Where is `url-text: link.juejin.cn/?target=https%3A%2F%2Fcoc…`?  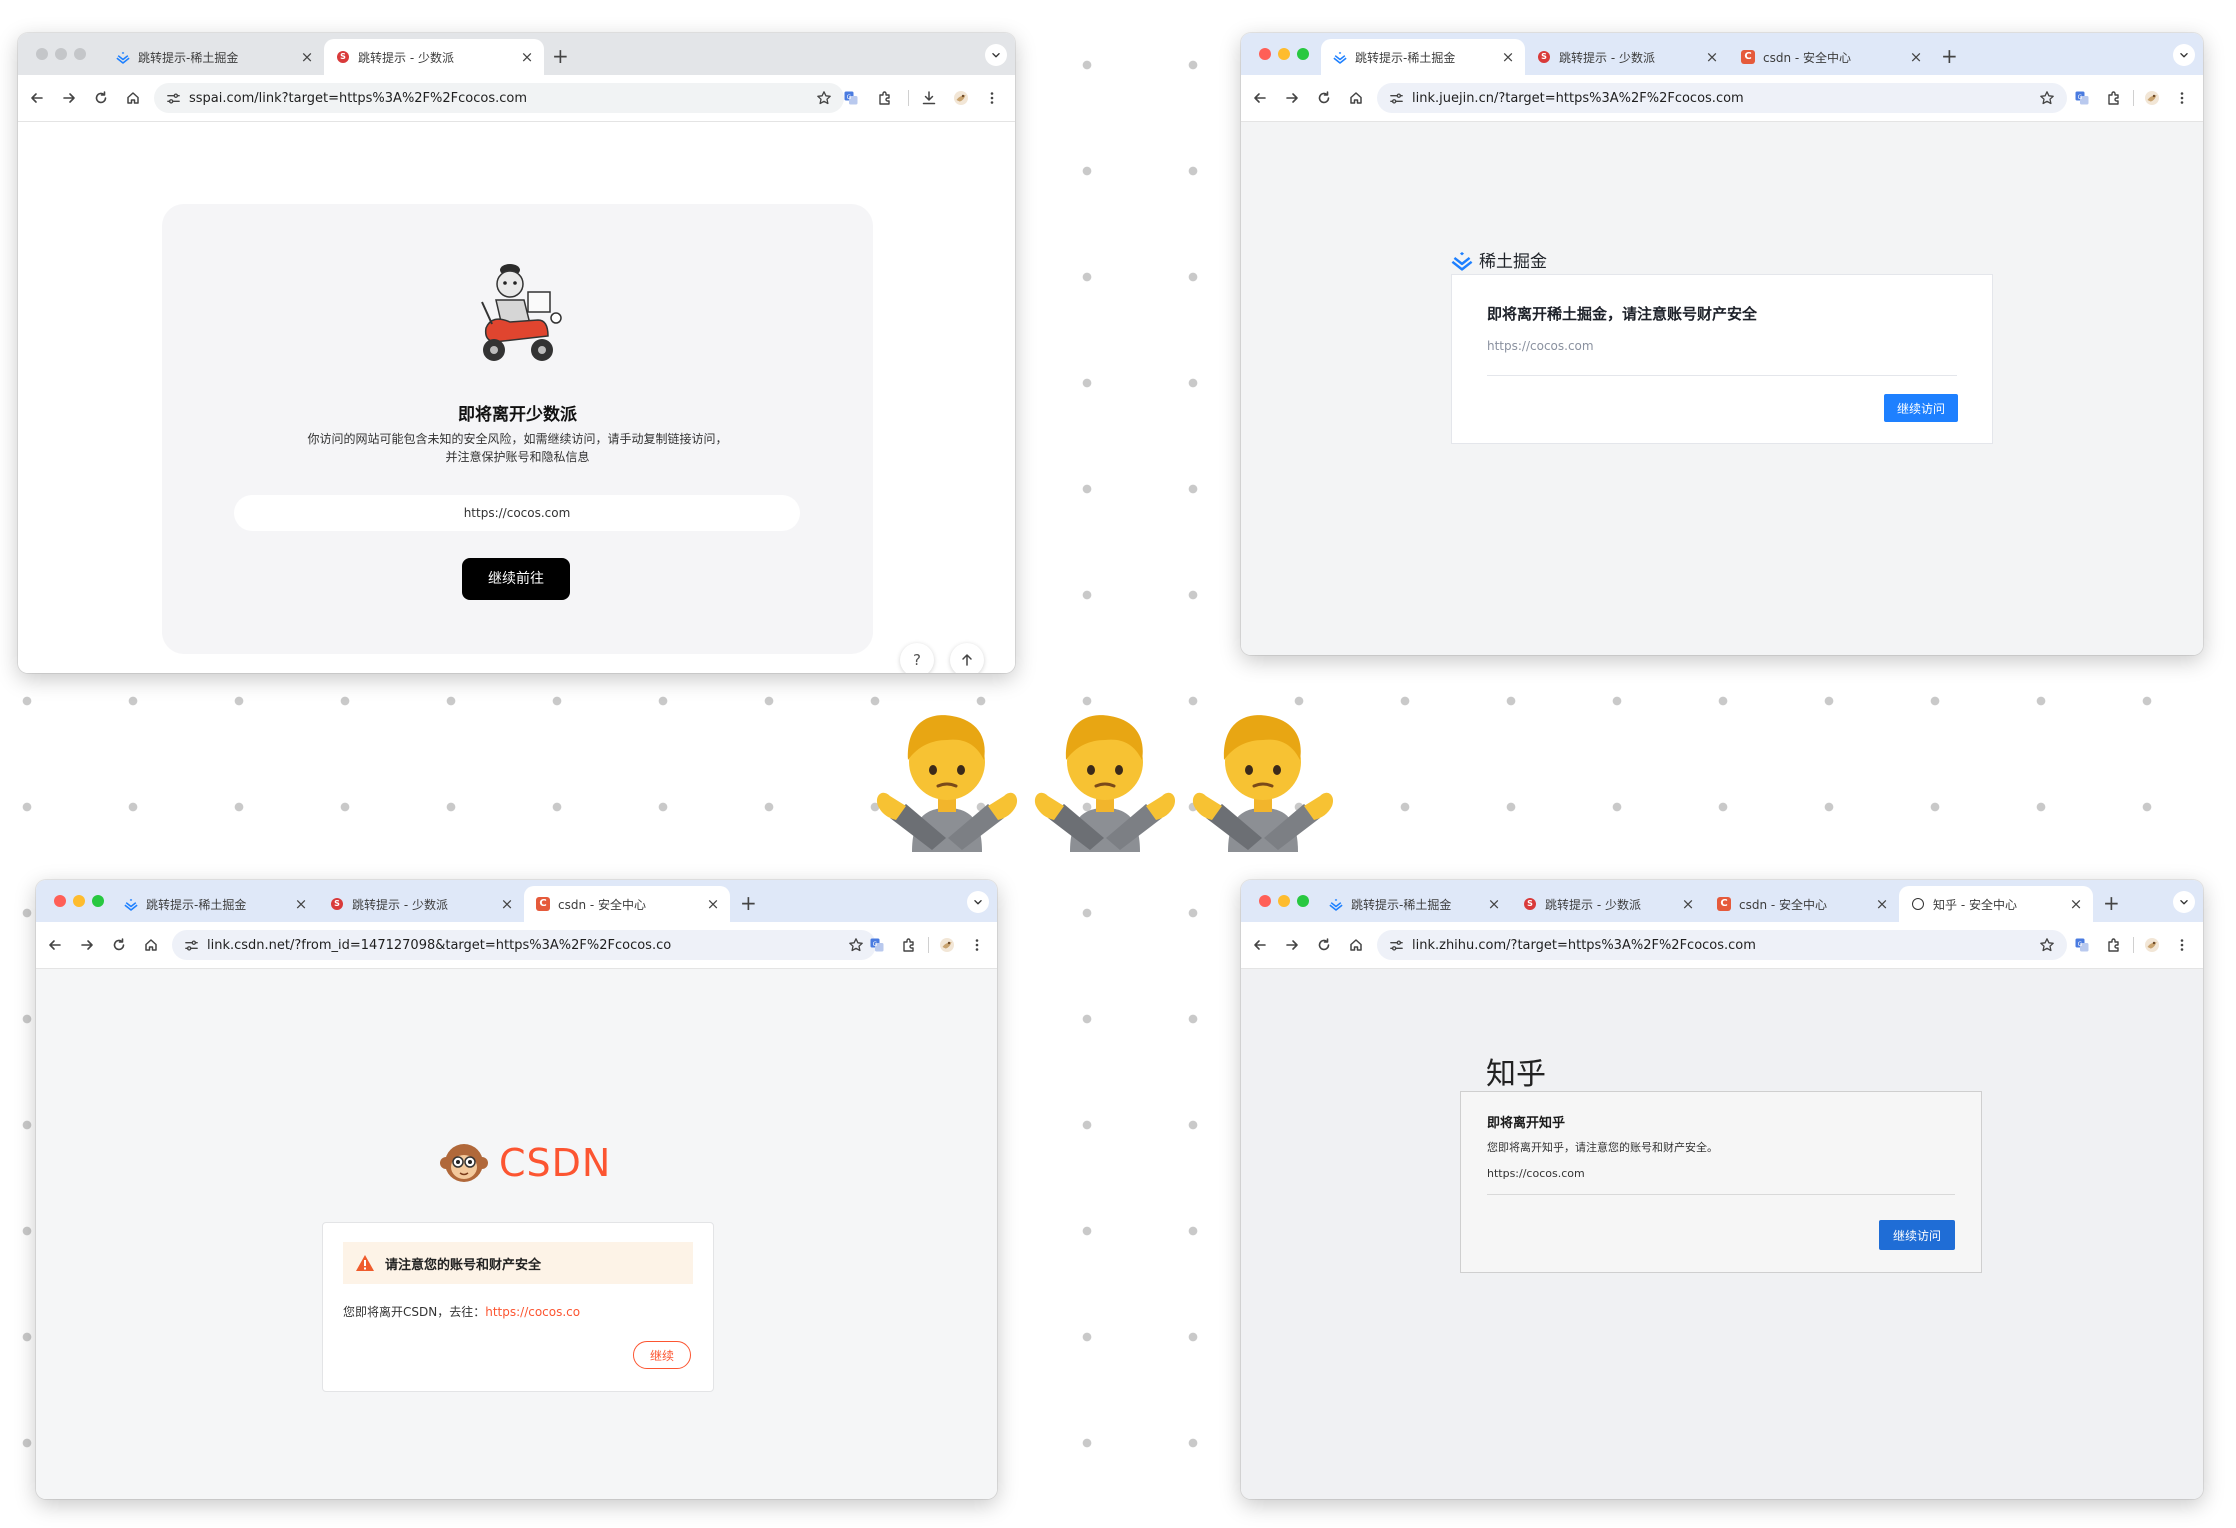
url-text: link.juejin.cn/?target=https%3A%2F%2Fcoc… is located at coordinates (1725, 98).